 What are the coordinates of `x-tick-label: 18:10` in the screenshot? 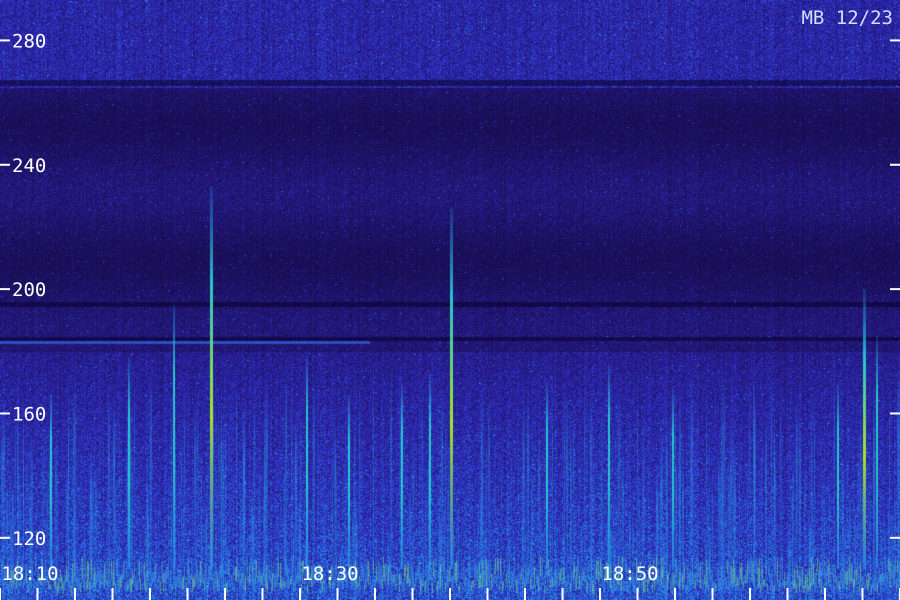 It's located at (29, 574).